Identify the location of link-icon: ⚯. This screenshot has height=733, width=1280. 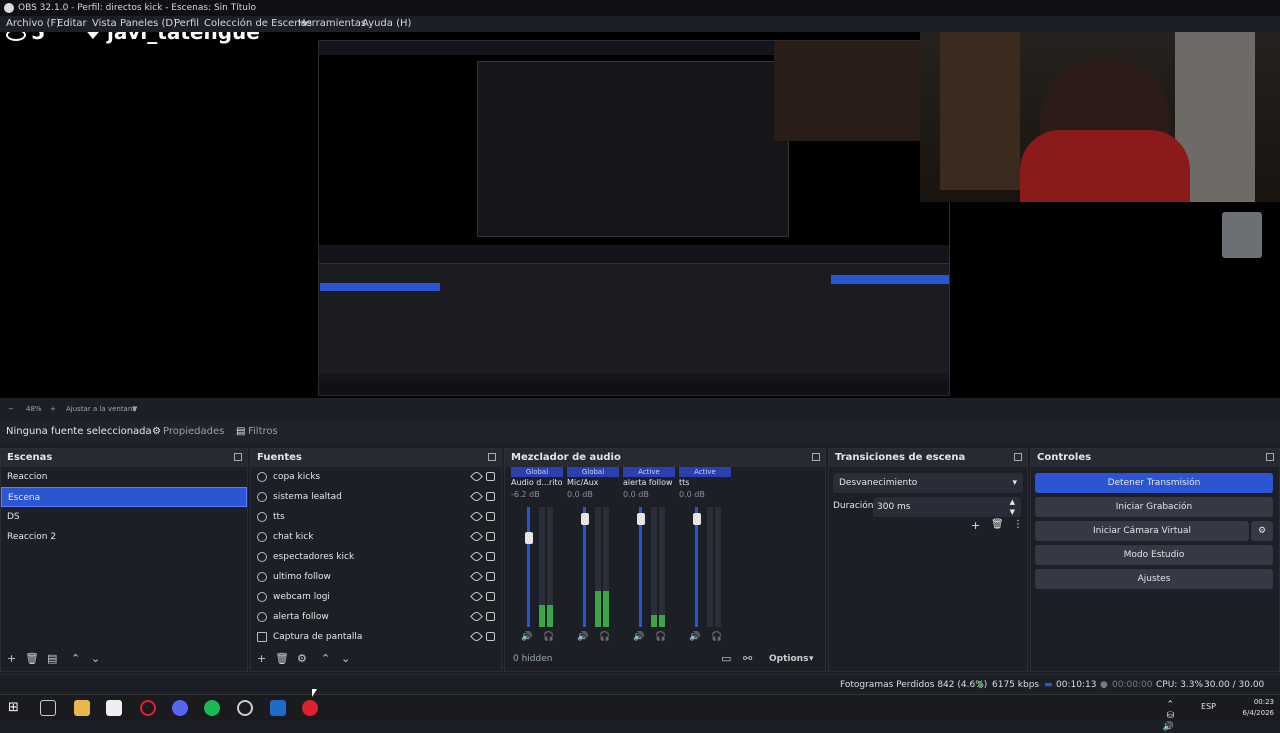
(747, 659).